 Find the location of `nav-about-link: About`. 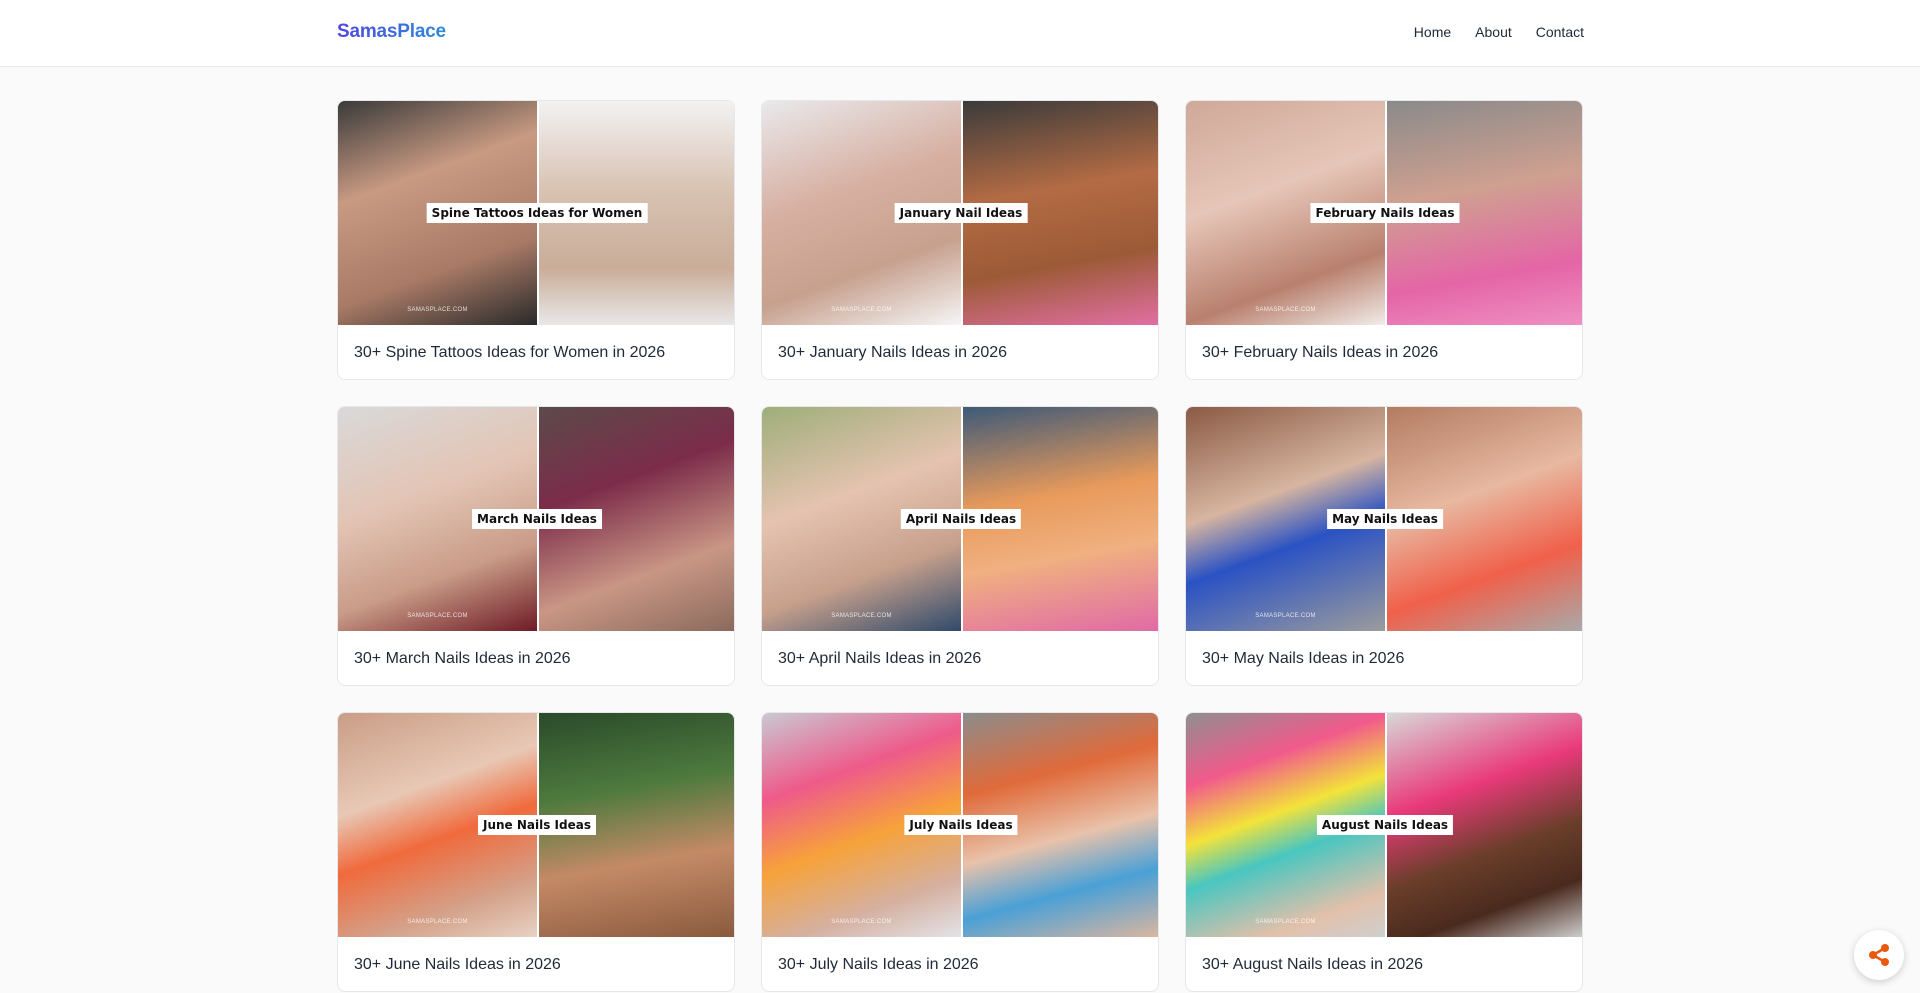

nav-about-link: About is located at coordinates (1493, 32).